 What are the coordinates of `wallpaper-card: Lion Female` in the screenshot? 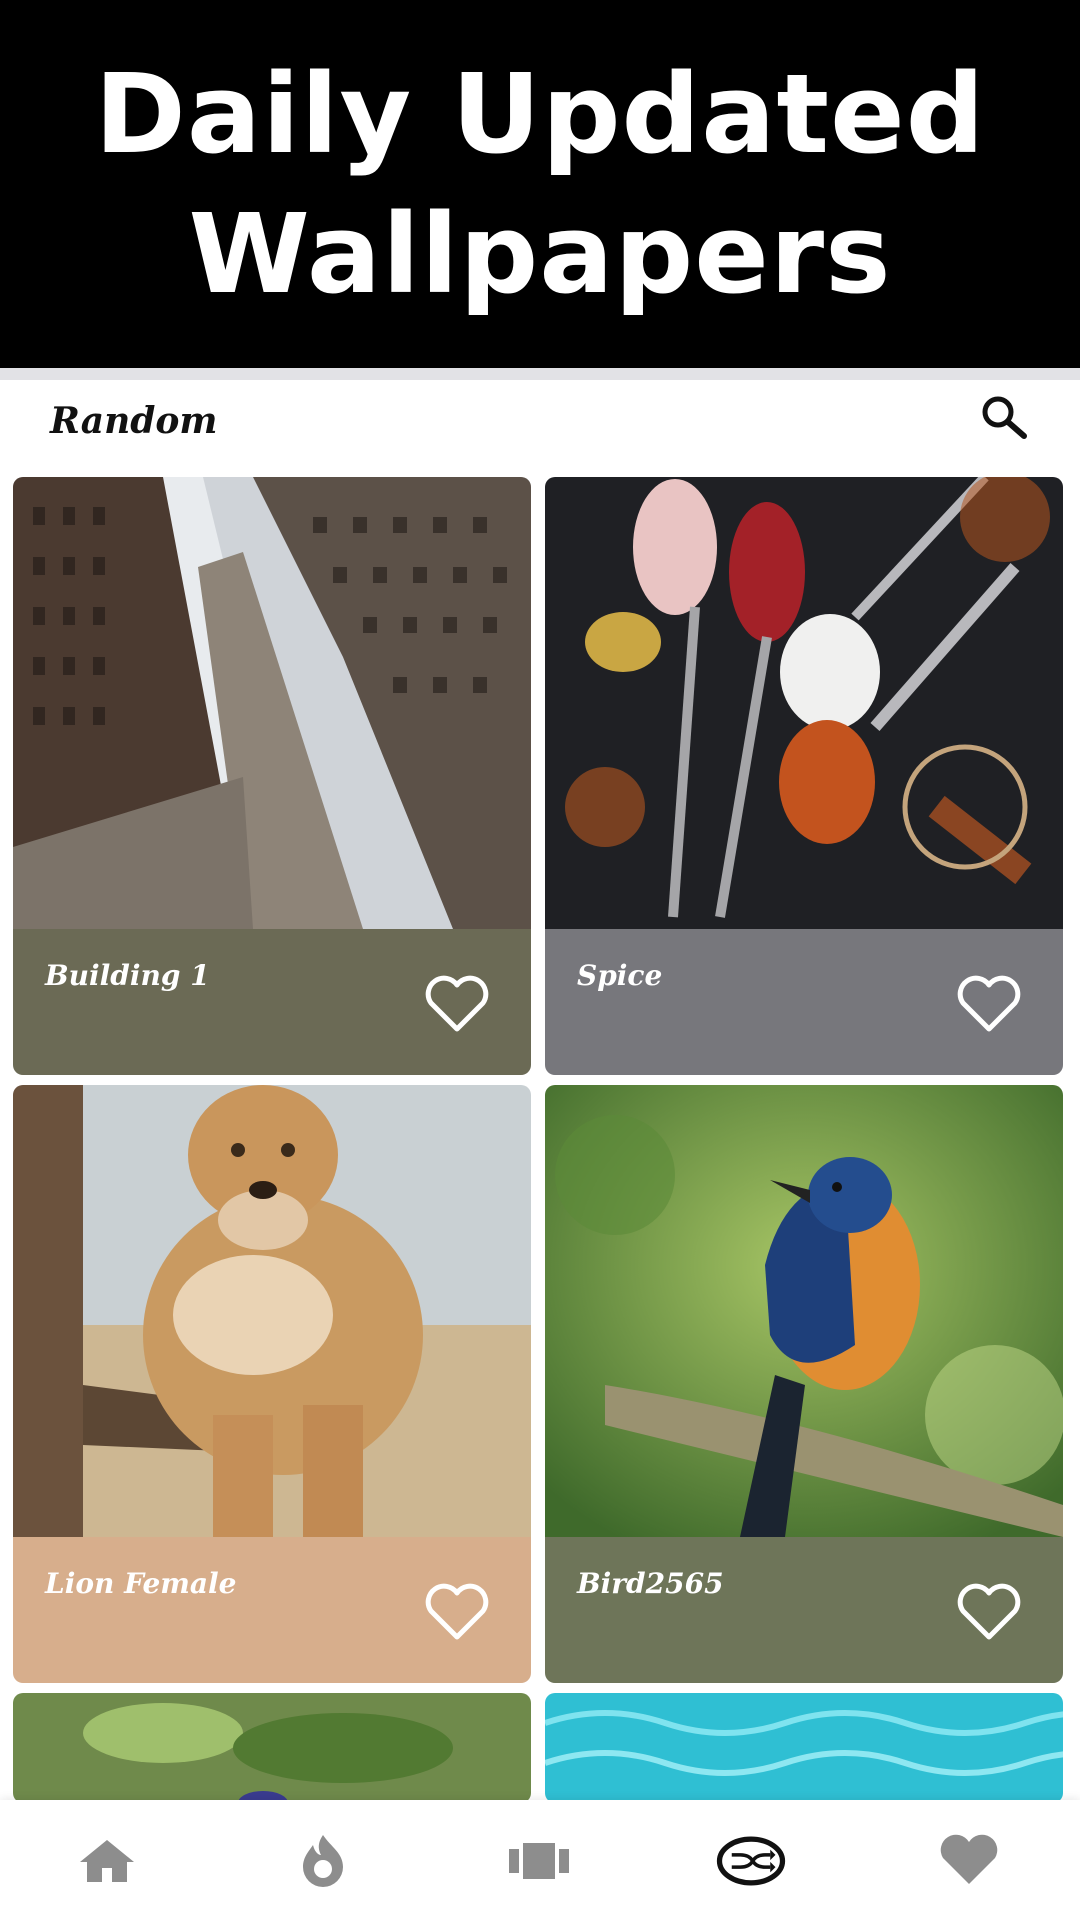 It's located at (272, 1384).